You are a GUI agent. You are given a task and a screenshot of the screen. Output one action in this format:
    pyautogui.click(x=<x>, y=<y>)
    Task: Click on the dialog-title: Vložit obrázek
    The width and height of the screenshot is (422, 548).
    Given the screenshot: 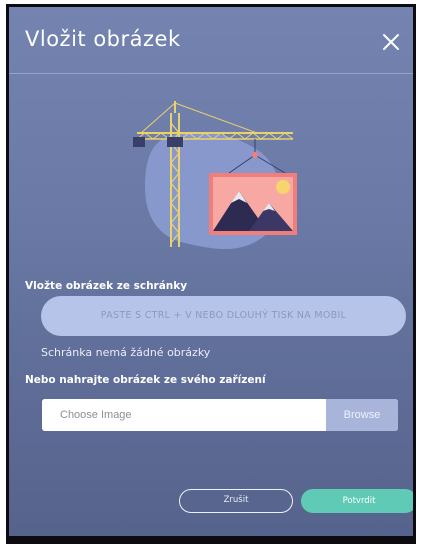 What is the action you would take?
    pyautogui.click(x=103, y=39)
    